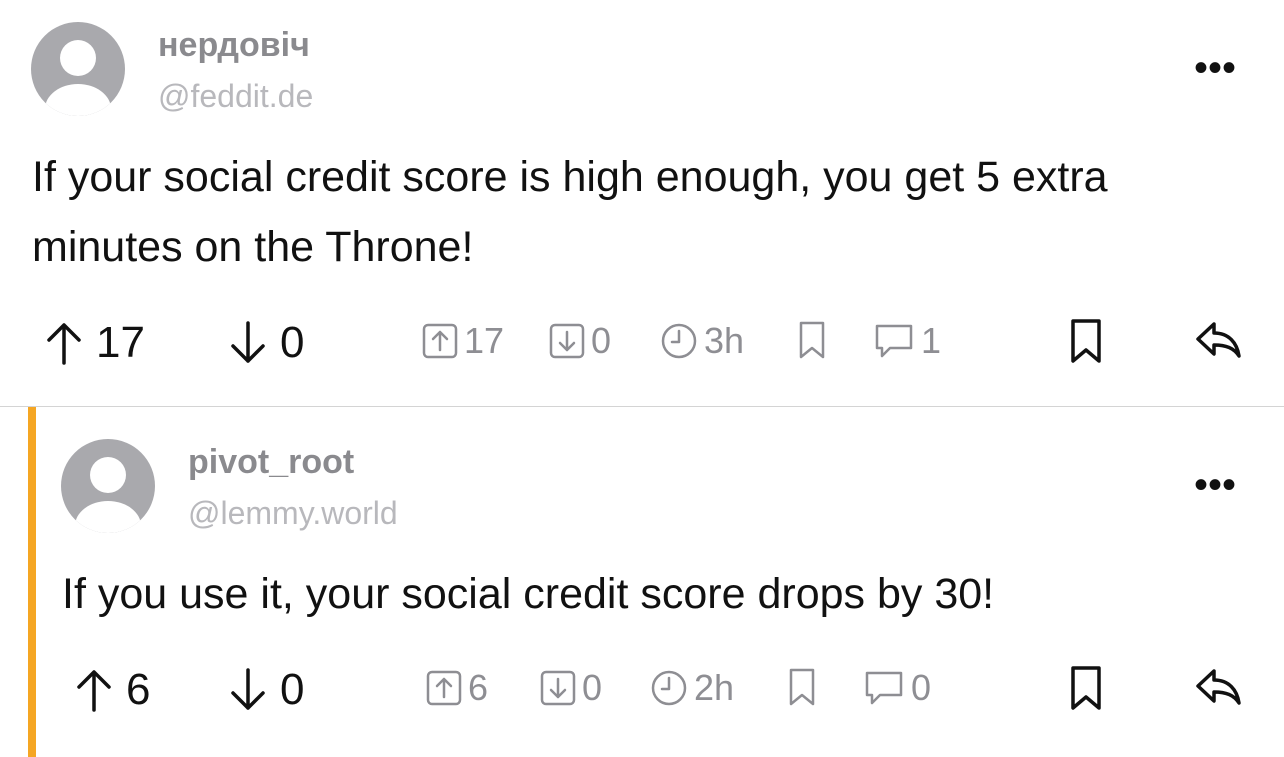 The height and width of the screenshot is (757, 1284). I want to click on upvote-button: 6, so click(113, 690).